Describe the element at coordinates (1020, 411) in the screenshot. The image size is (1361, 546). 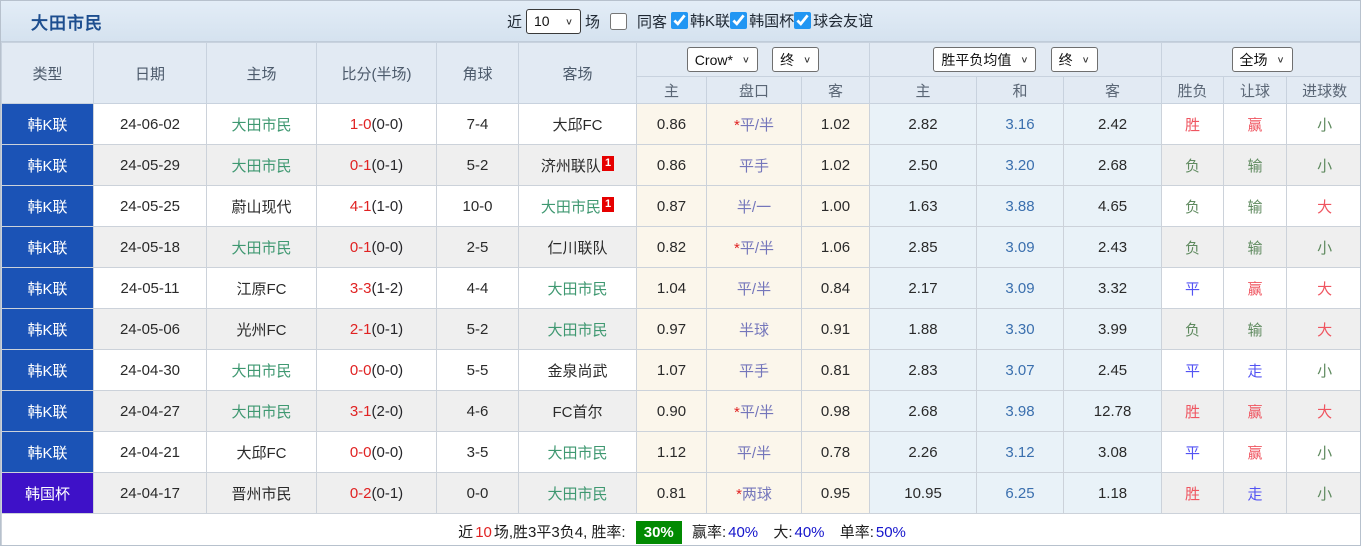
I see `avg-draw-cell: 3.98` at that location.